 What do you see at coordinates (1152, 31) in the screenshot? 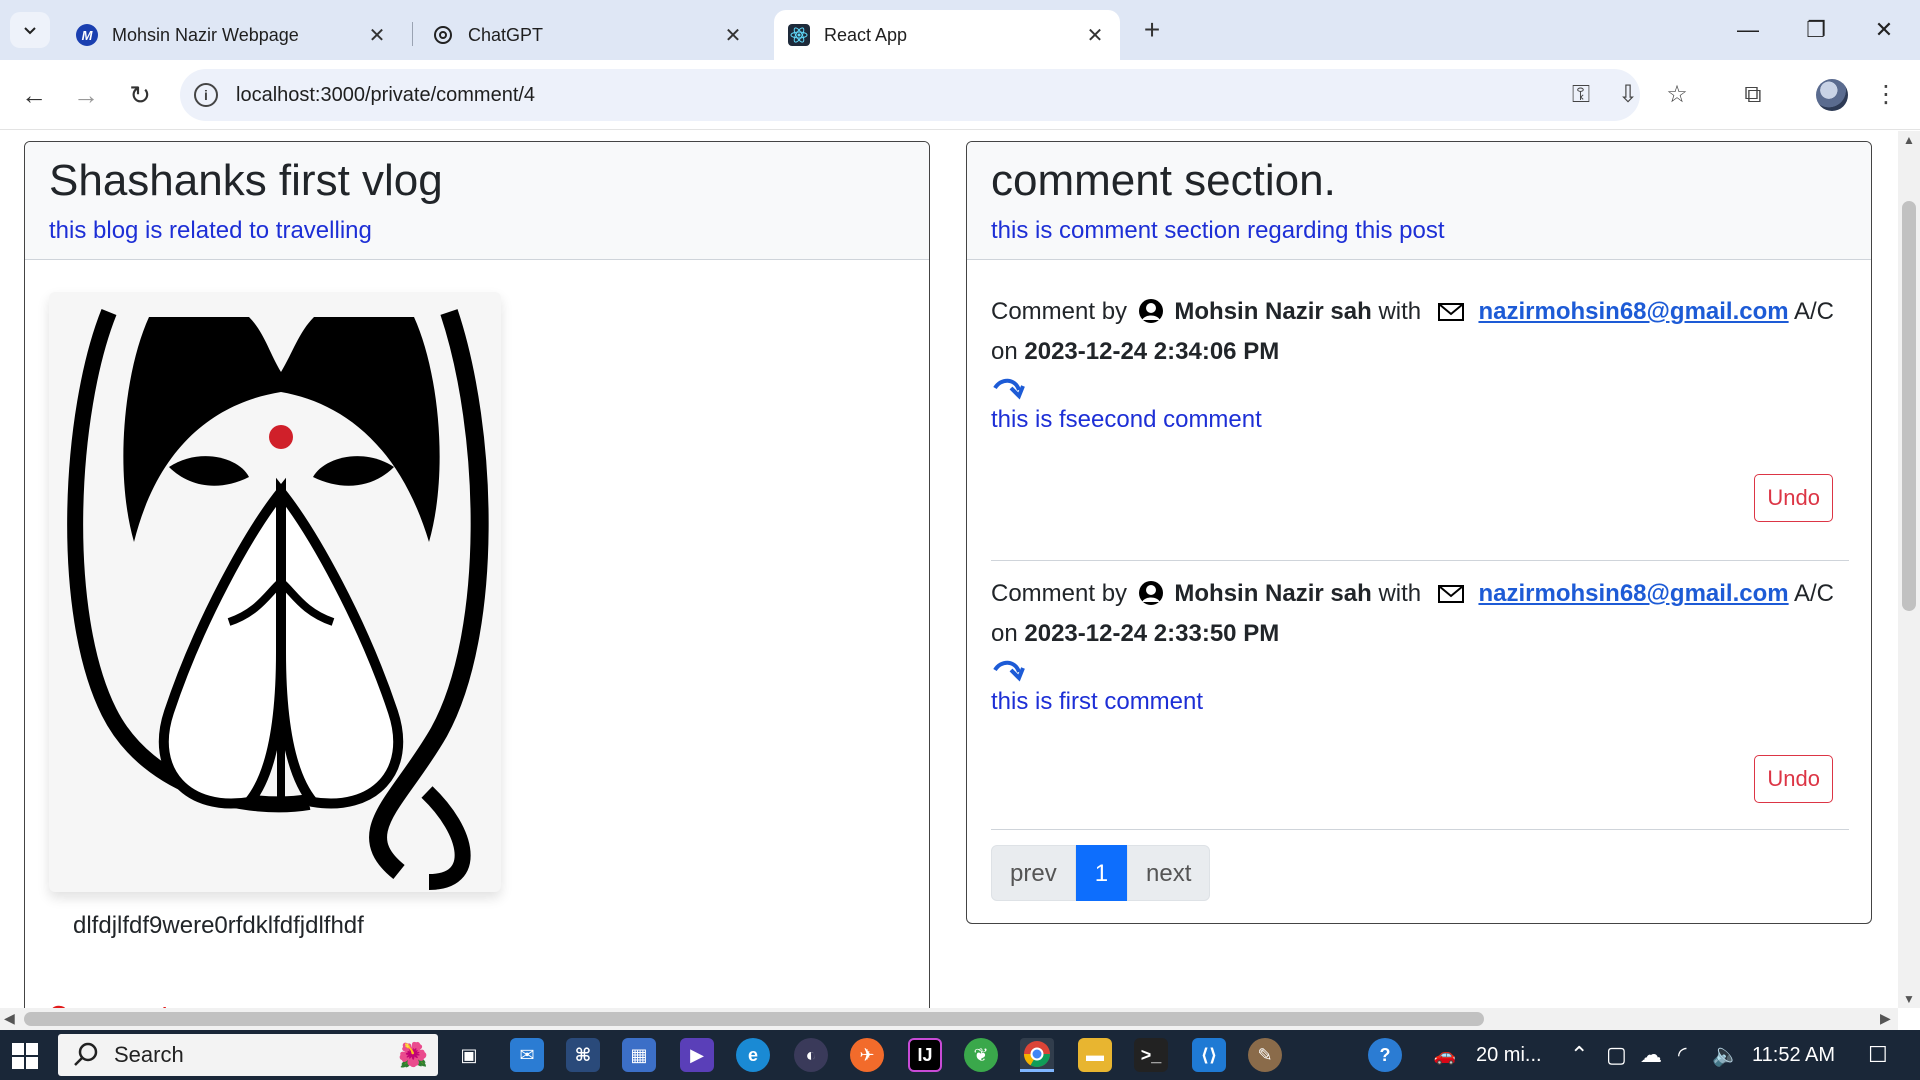
I see `new-tab-button: +` at bounding box center [1152, 31].